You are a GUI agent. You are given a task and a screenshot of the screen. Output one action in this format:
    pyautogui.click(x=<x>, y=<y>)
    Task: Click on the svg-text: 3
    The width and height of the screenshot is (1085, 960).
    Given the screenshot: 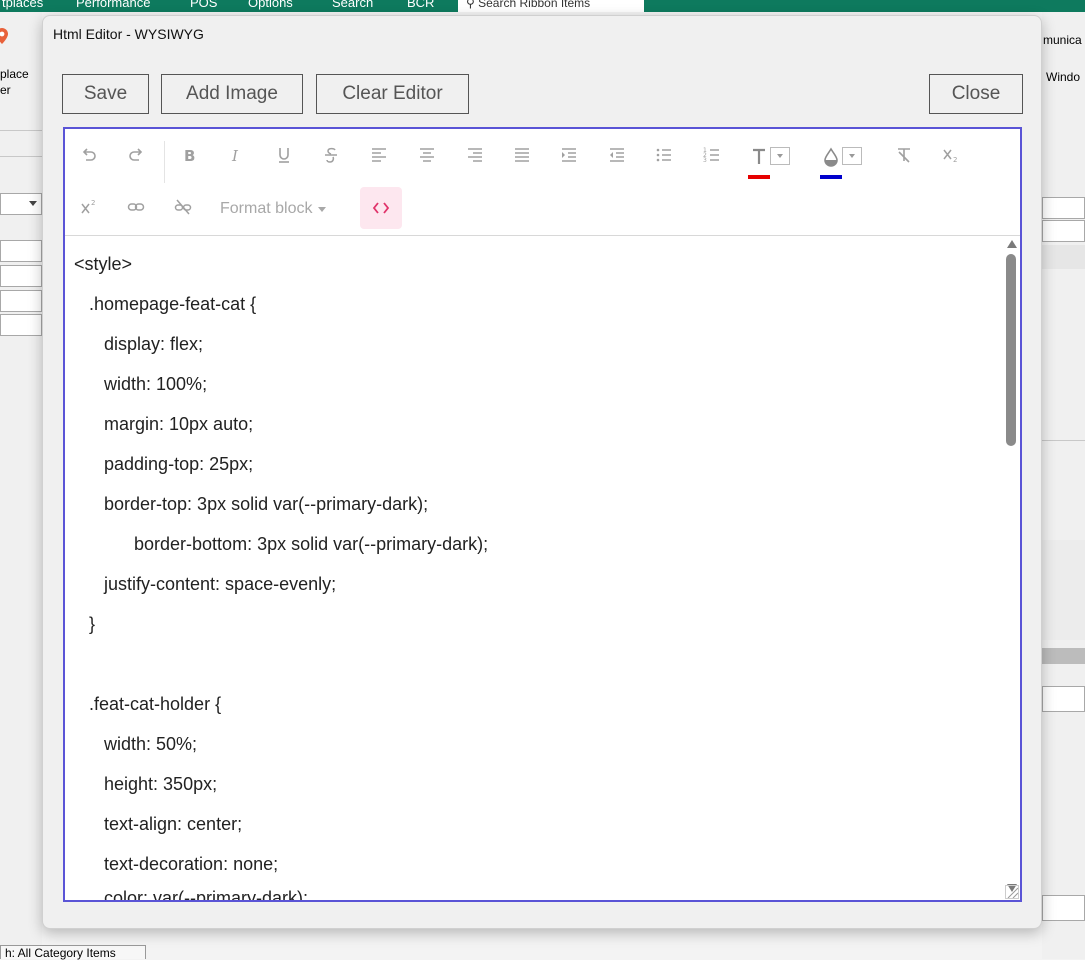 What is the action you would take?
    pyautogui.click(x=705, y=160)
    